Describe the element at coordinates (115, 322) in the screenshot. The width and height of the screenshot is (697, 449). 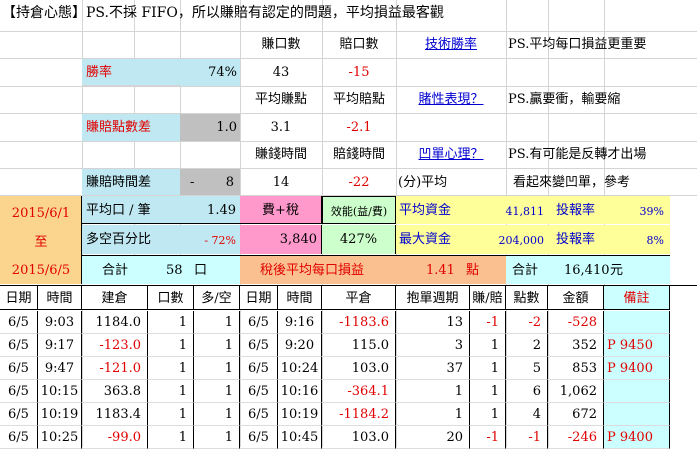
I see `table-cell: 1184.0` at that location.